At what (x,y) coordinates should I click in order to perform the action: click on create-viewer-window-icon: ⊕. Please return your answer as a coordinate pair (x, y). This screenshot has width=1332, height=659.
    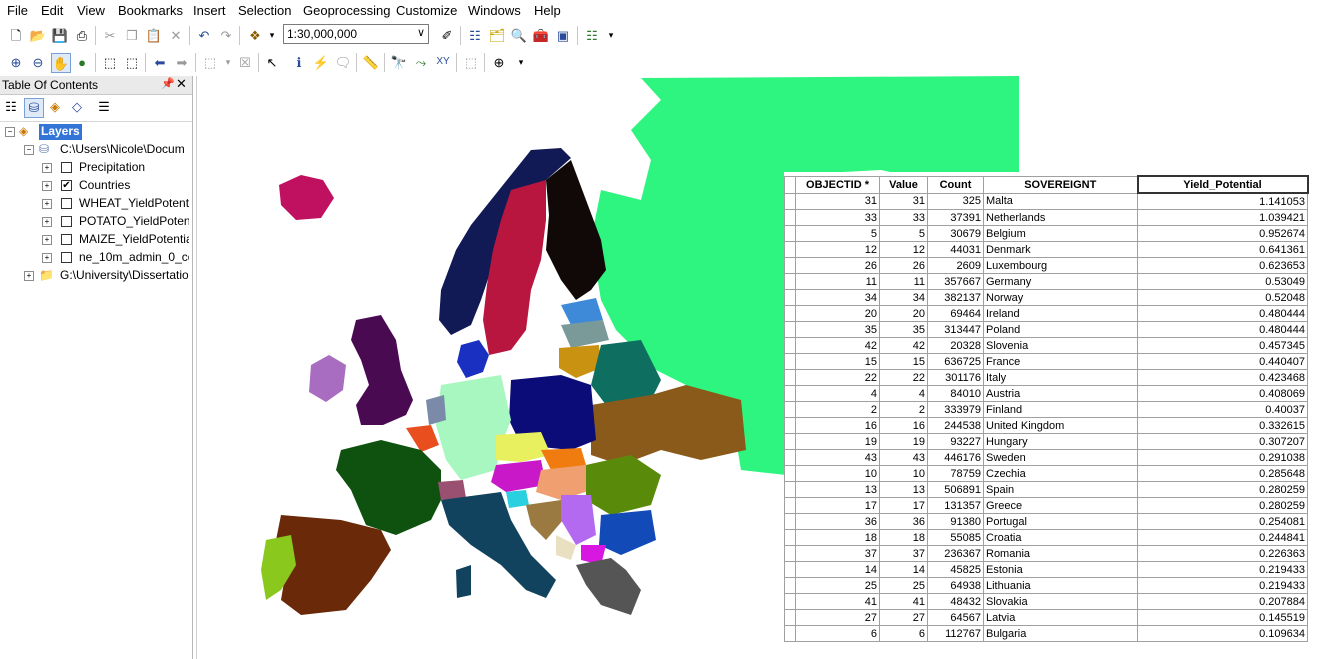
    Looking at the image, I should click on (499, 62).